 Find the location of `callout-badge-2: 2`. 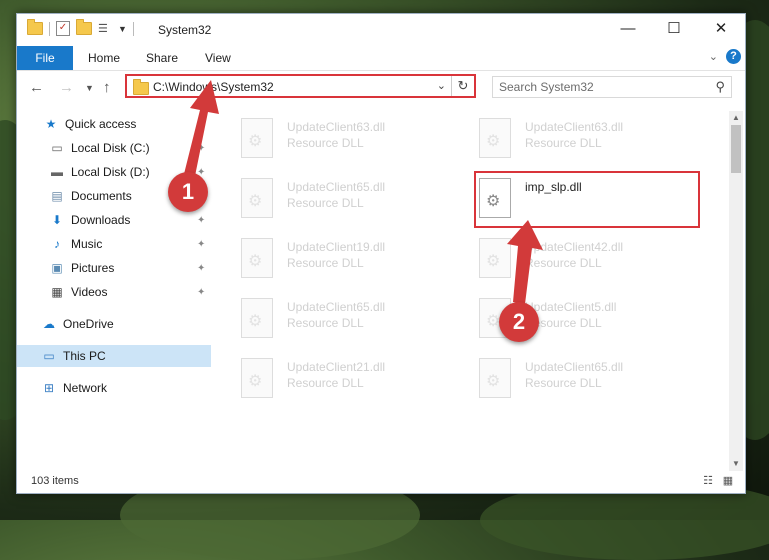

callout-badge-2: 2 is located at coordinates (519, 322).